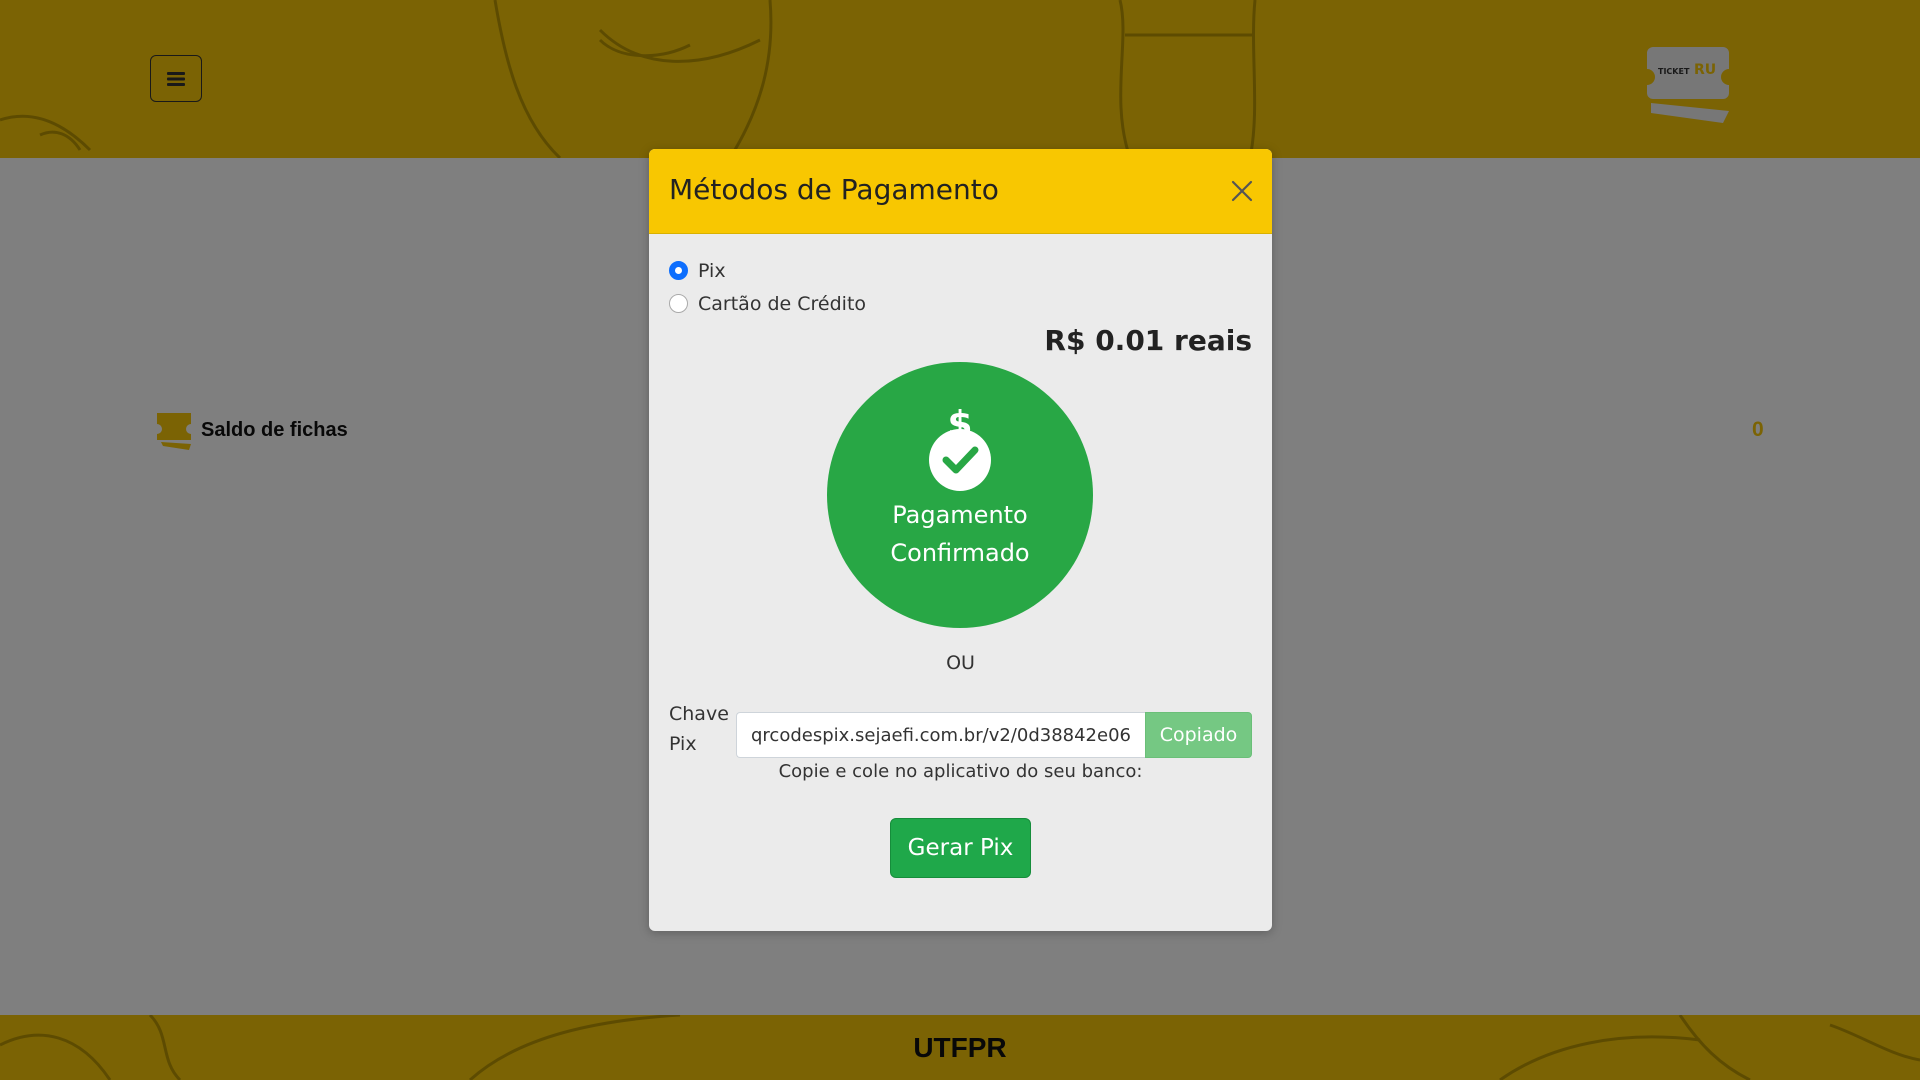 The height and width of the screenshot is (1080, 1920). What do you see at coordinates (960, 447) in the screenshot?
I see `money-bag-check-icon: $` at bounding box center [960, 447].